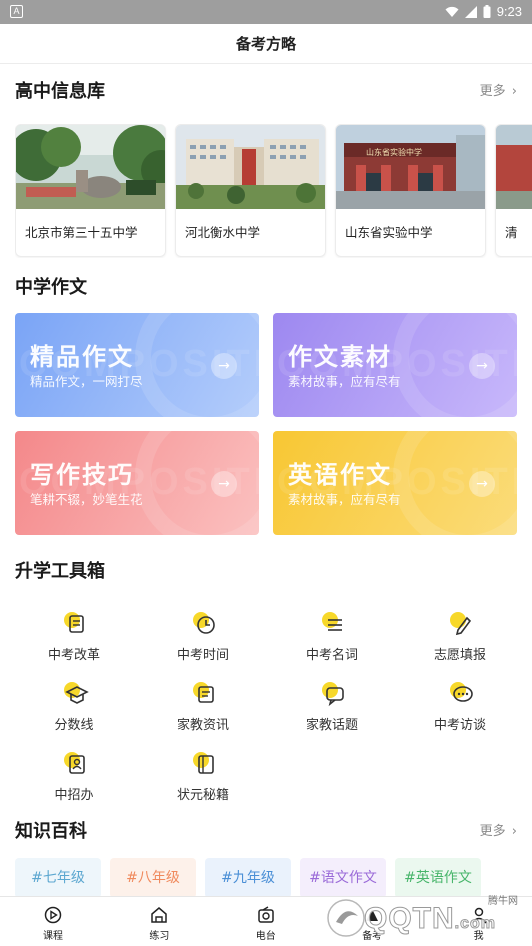  I want to click on notification-app-icon: A, so click(16, 11).